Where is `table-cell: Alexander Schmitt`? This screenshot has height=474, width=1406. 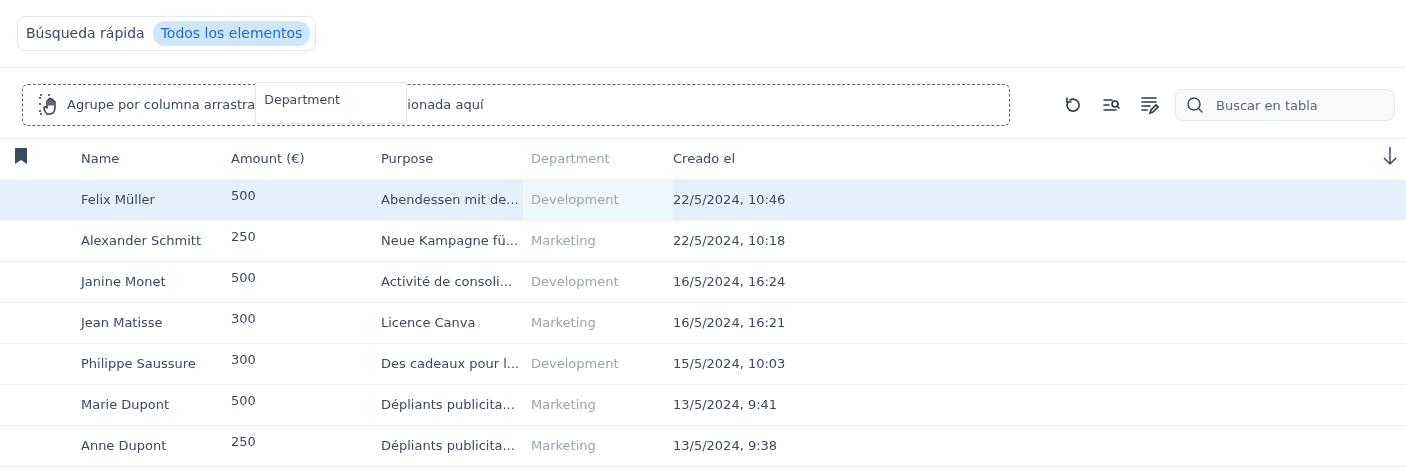
table-cell: Alexander Schmitt is located at coordinates (141, 241).